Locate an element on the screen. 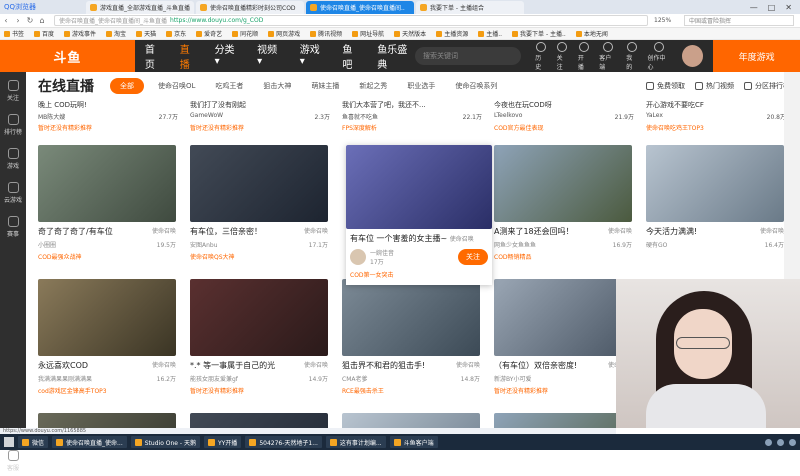 This screenshot has height=476, width=800. bookmark-item: 主播.. is located at coordinates (490, 33).